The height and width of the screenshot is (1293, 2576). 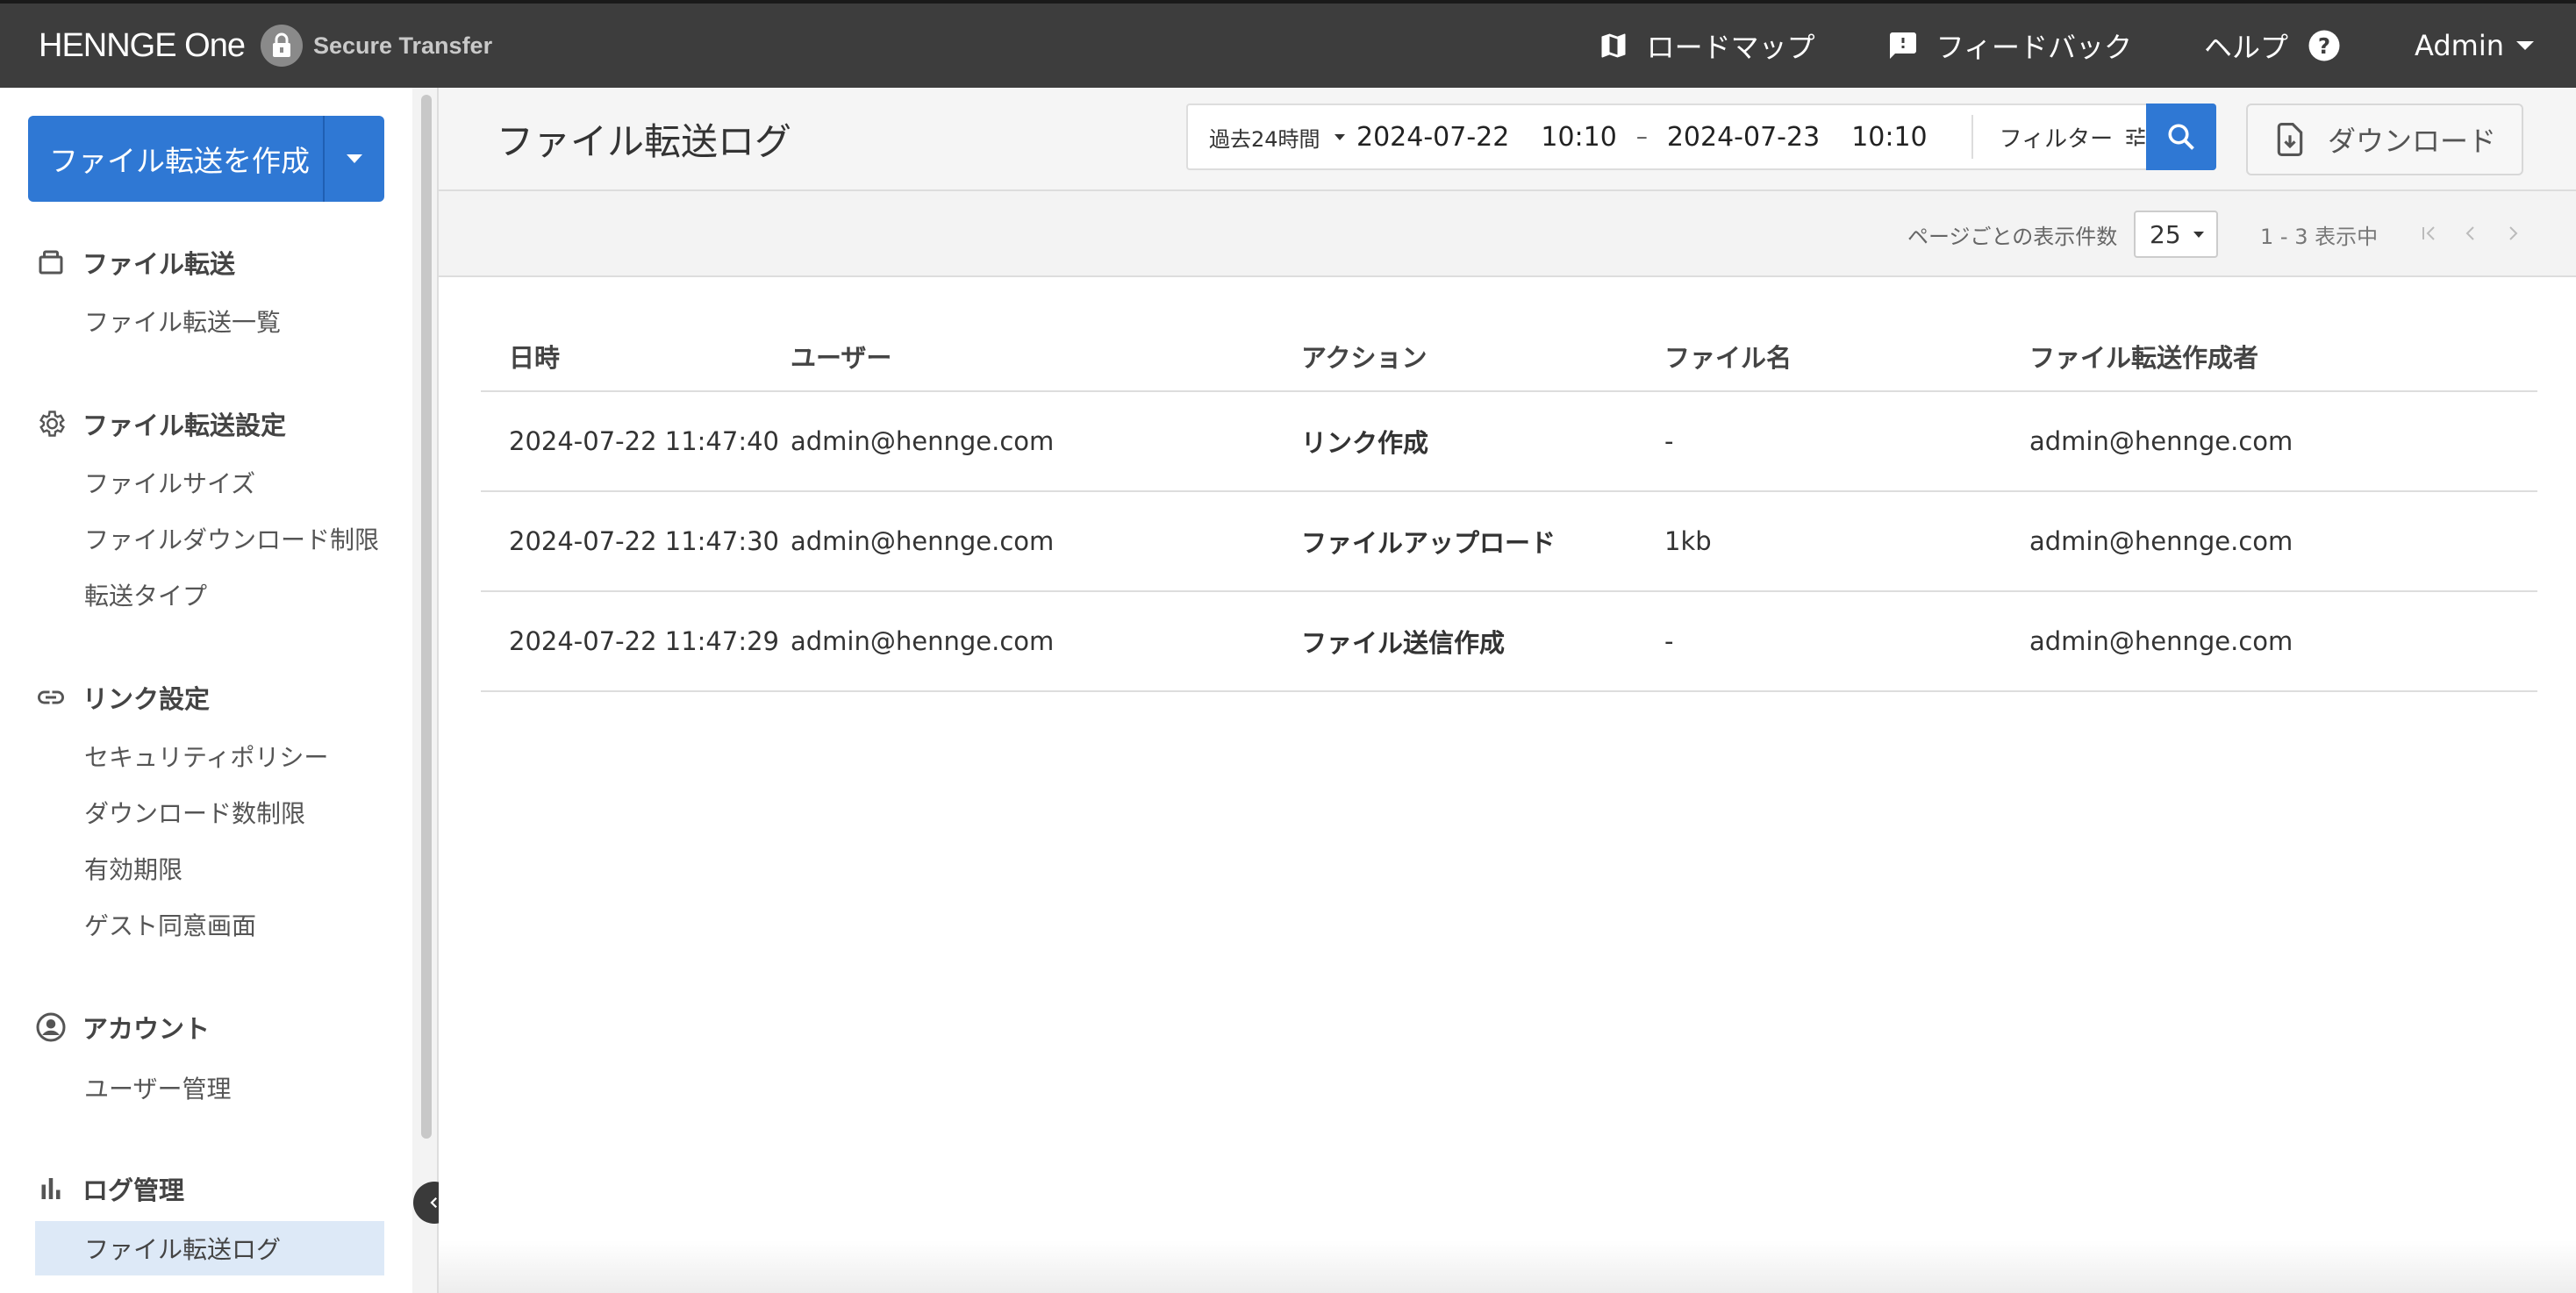 I want to click on brand: HENNGE One Secure Transfer, so click(x=265, y=46).